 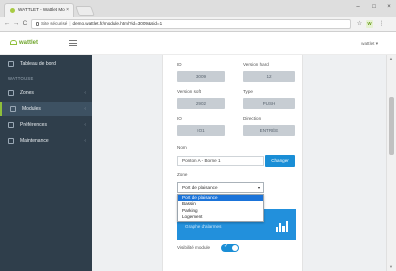 What do you see at coordinates (179, 118) in the screenshot?
I see `io-label: IO` at bounding box center [179, 118].